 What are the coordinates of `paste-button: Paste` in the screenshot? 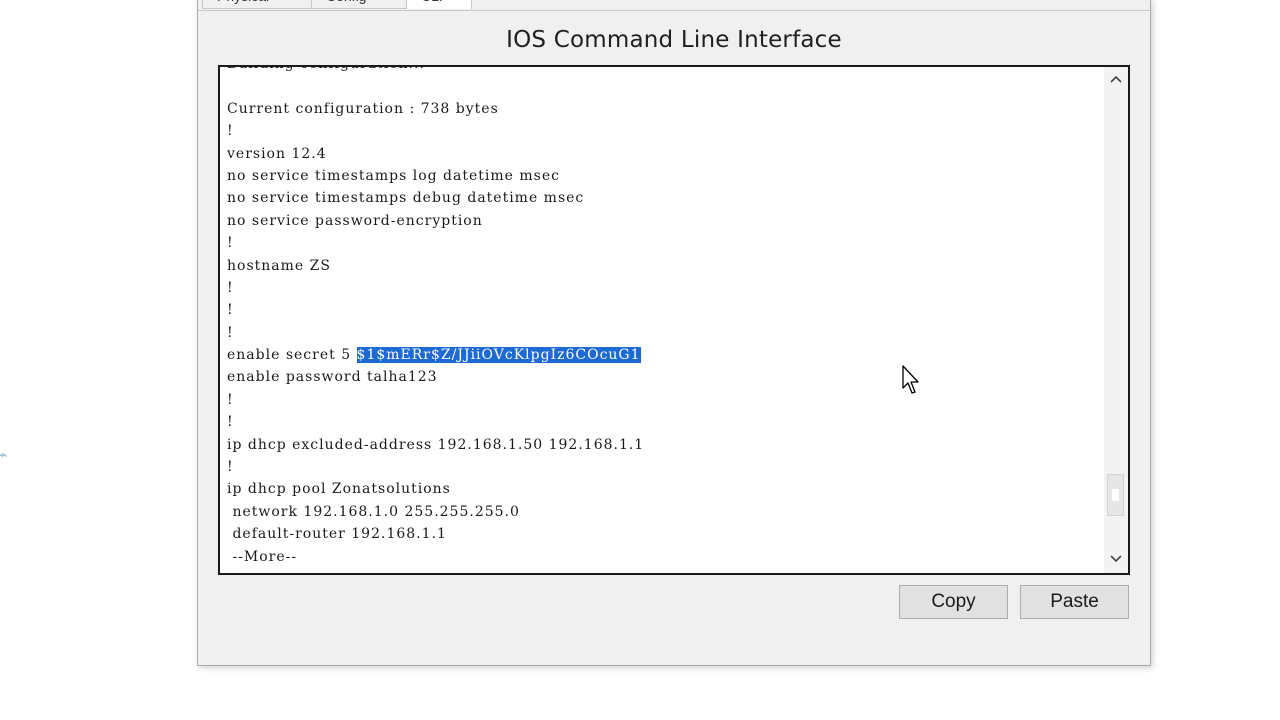 It's located at (1074, 602).